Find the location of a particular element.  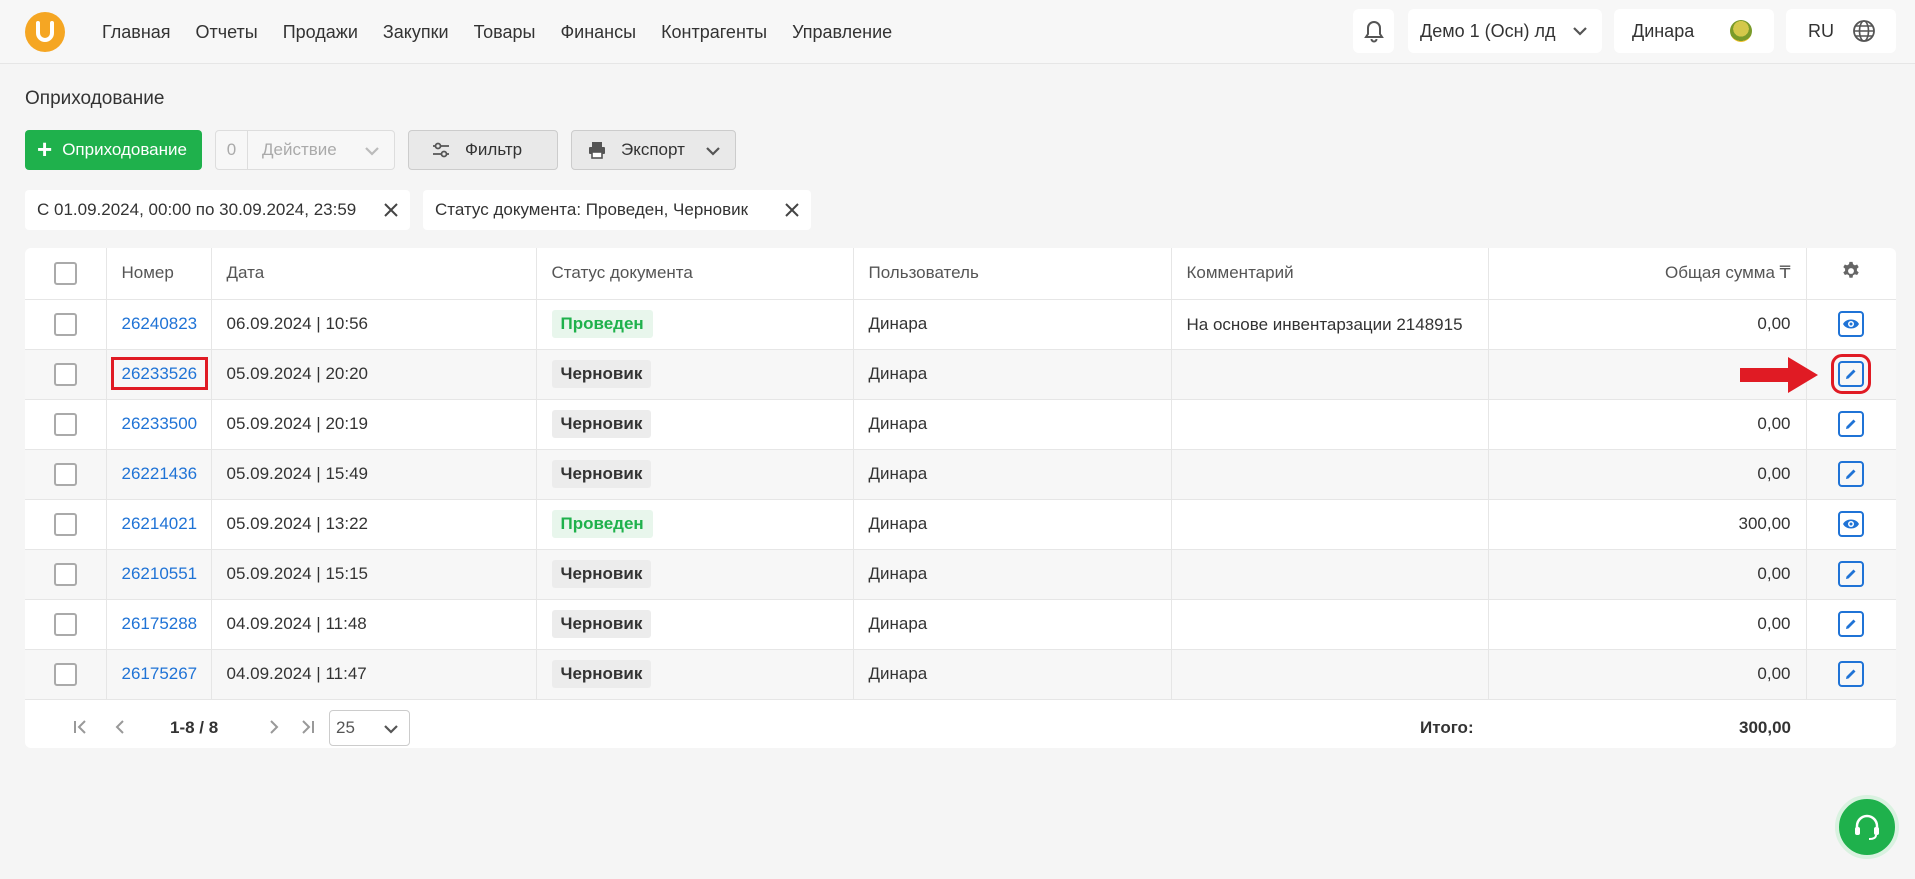

row-amount: 300,00 is located at coordinates (1647, 524).